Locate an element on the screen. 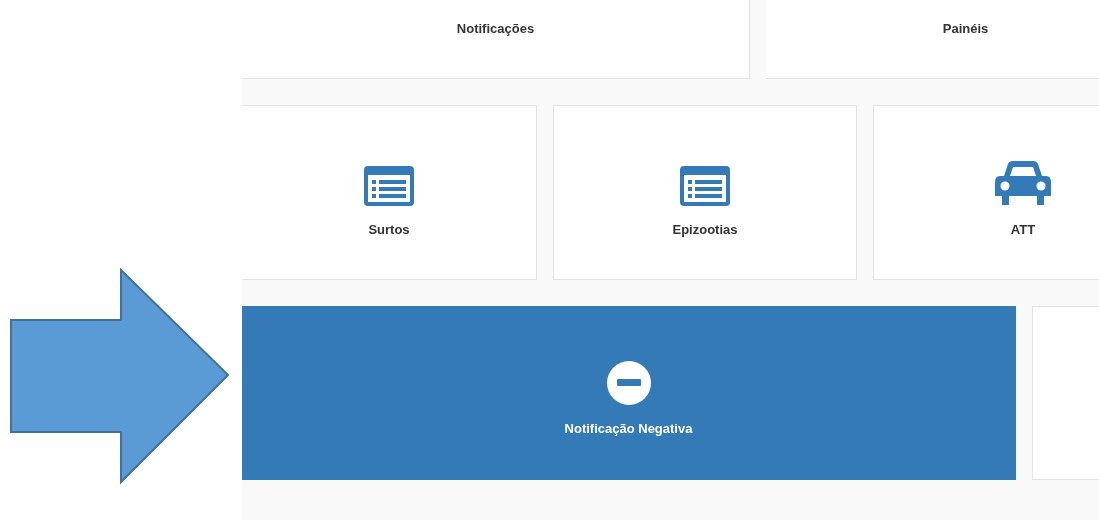  tile: ATT is located at coordinates (986, 192).